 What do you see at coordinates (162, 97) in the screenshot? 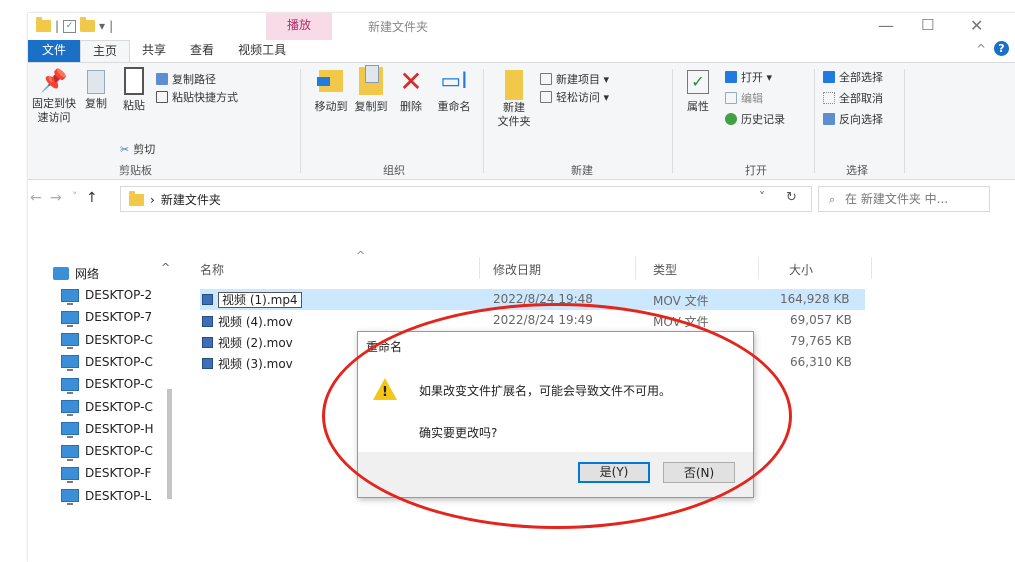
I see `paste-shortcut-icon` at bounding box center [162, 97].